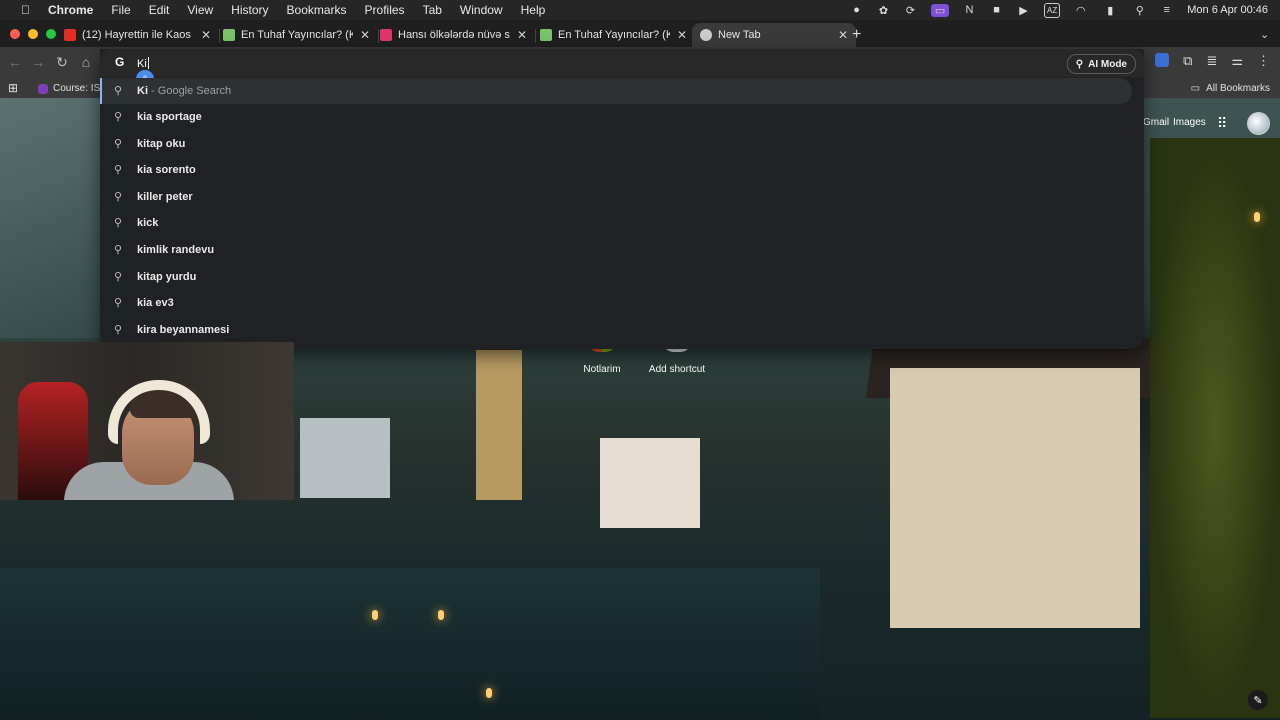 This screenshot has width=1280, height=720. Describe the element at coordinates (15, 34) in the screenshot. I see `close-window-button` at that location.